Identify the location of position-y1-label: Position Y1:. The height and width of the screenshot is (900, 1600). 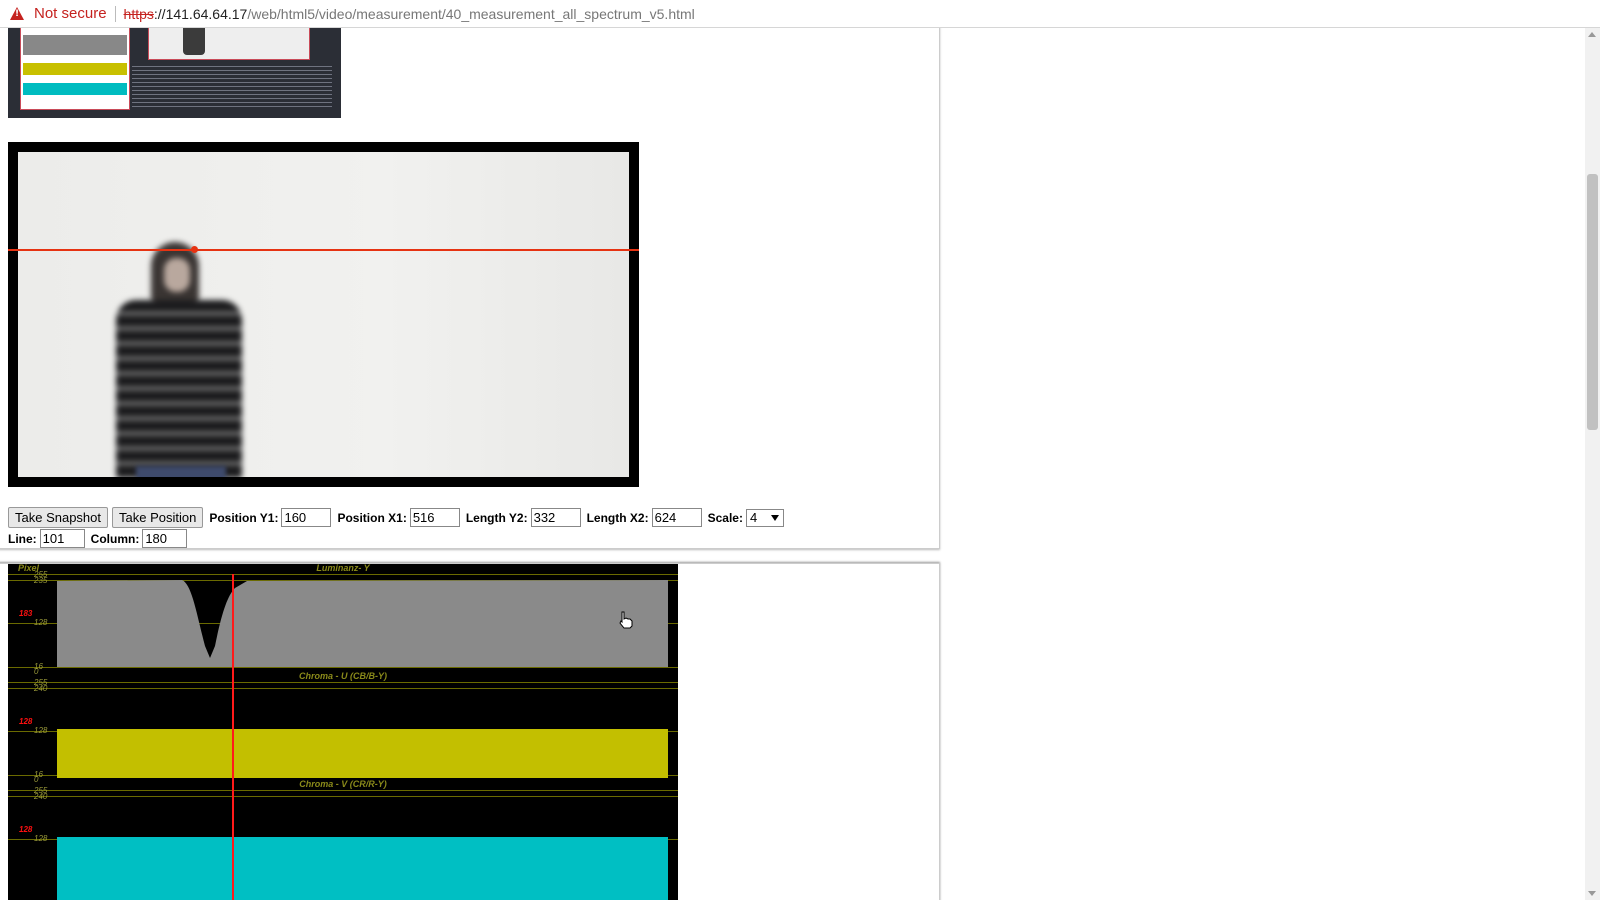
(244, 517).